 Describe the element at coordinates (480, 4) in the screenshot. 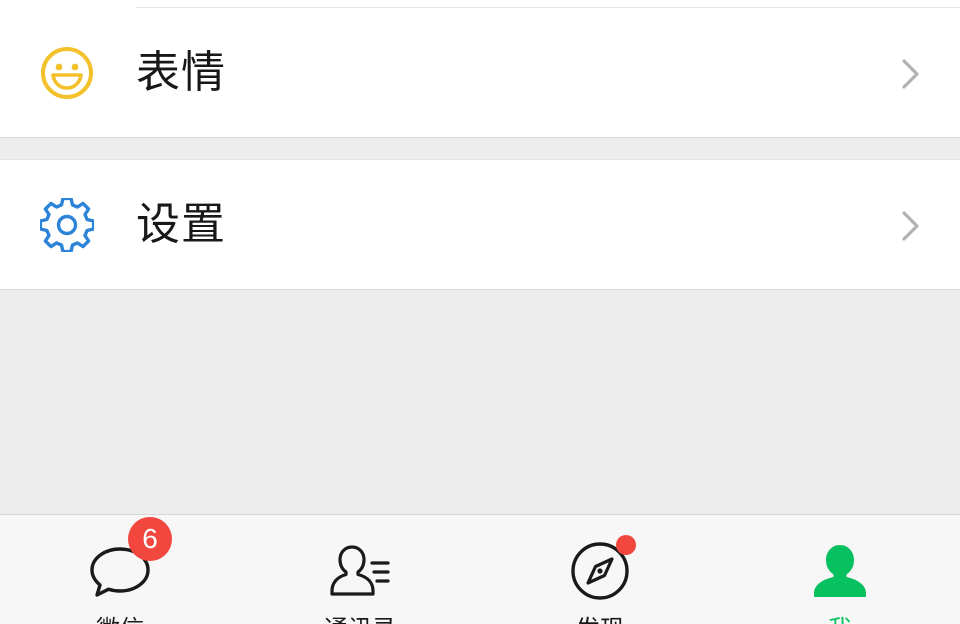

I see `previous-cell-remnant` at that location.